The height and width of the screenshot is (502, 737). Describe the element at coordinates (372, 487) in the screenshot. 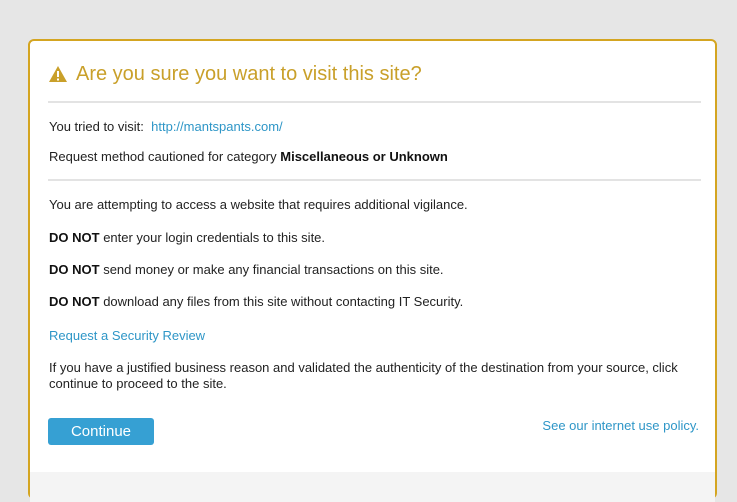

I see `dialog-footer` at that location.